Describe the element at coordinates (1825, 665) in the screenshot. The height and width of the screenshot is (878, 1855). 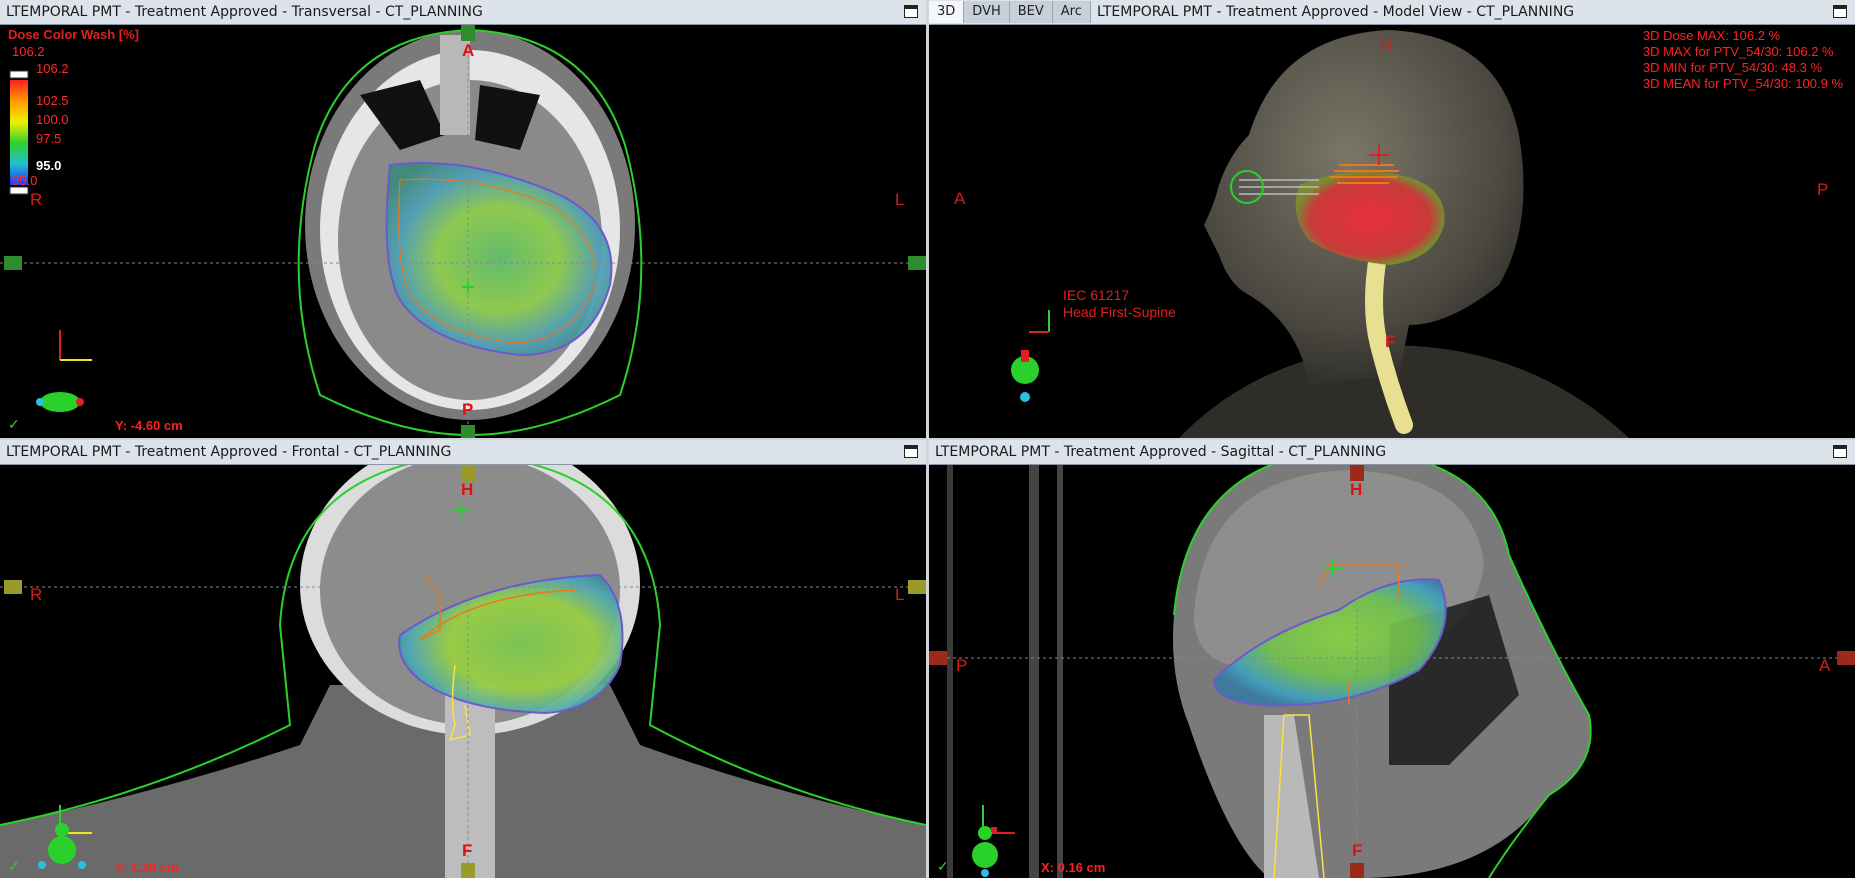
I see `orient-right: A` at that location.